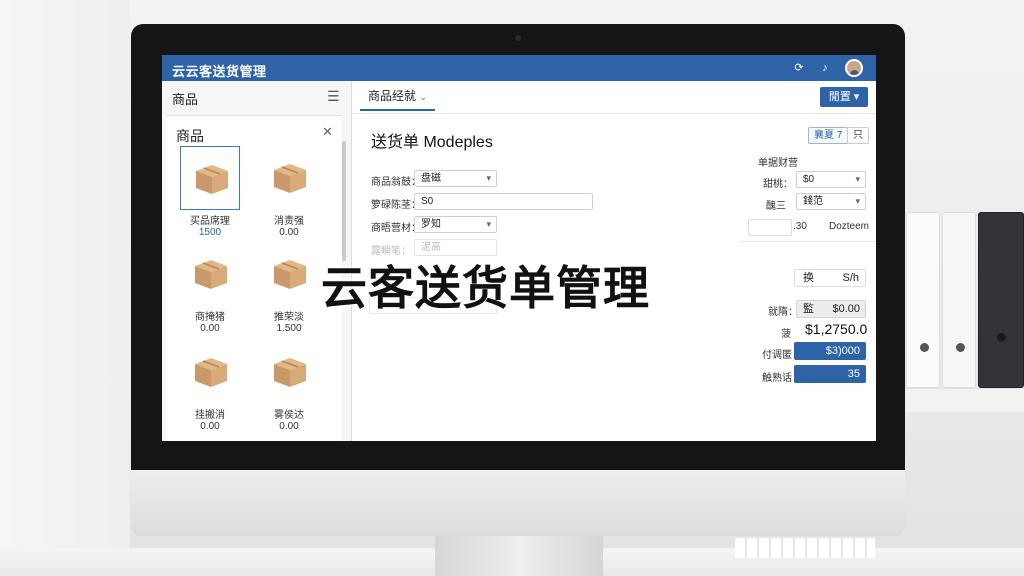  What do you see at coordinates (518, 503) in the screenshot?
I see `monitor-chin` at bounding box center [518, 503].